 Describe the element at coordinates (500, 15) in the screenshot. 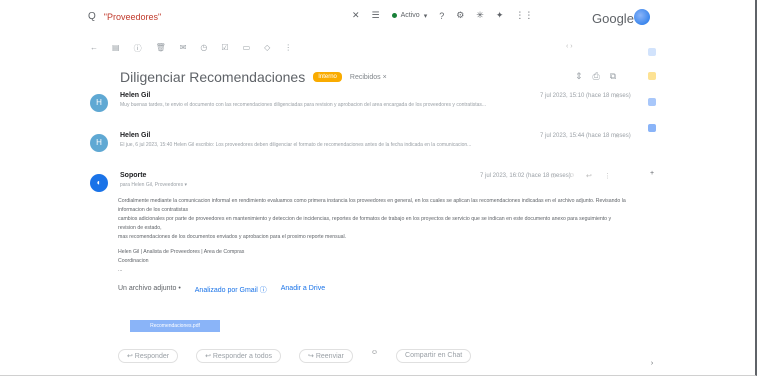

I see `sparkle-icon: ✦` at that location.